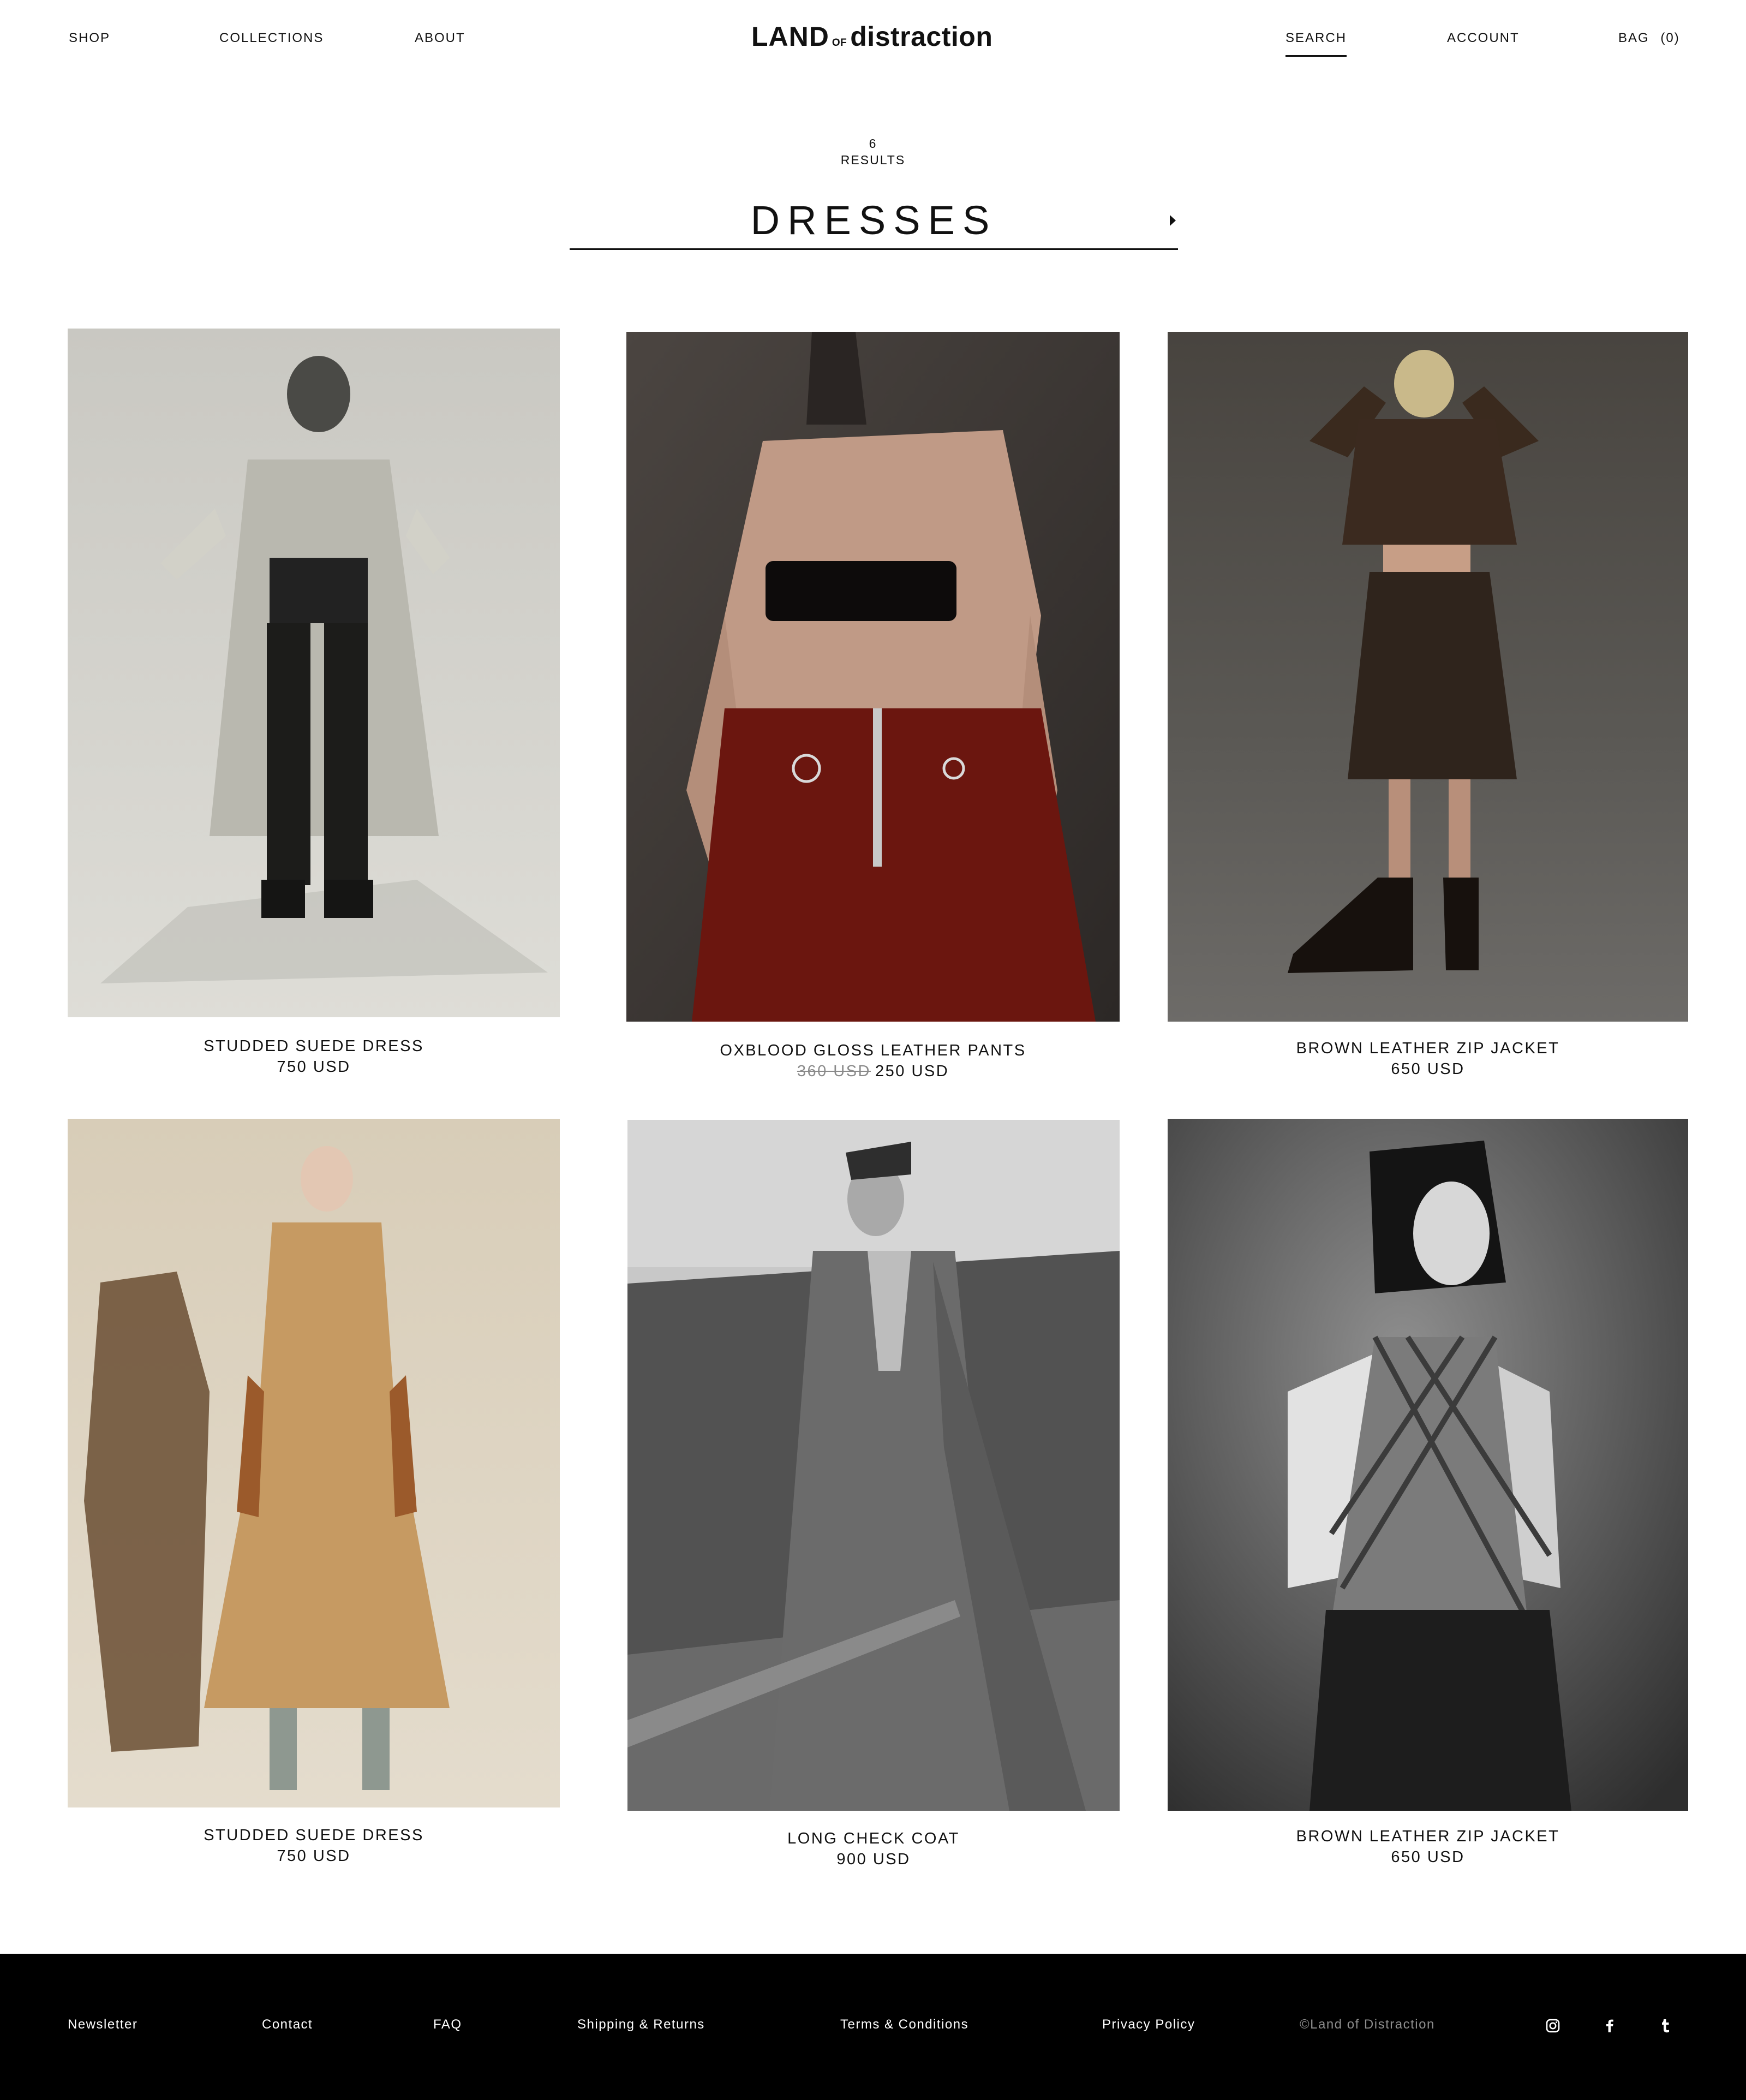 The image size is (1746, 2100). I want to click on product-sale-price: 250 USD, so click(912, 1071).